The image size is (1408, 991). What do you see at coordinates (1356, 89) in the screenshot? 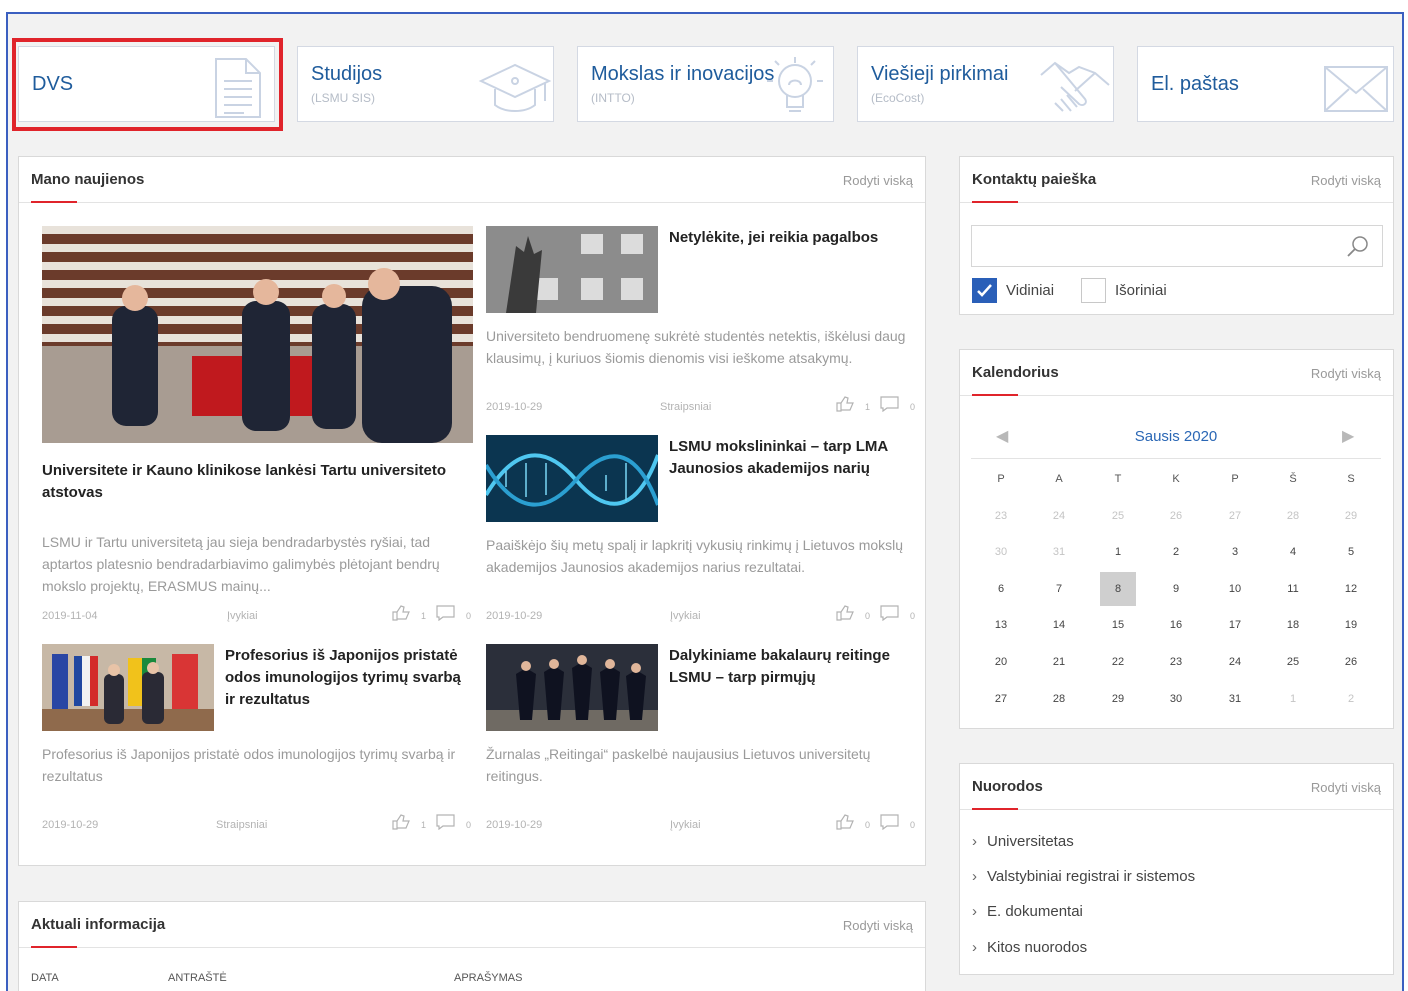
I see `envelope-icon` at bounding box center [1356, 89].